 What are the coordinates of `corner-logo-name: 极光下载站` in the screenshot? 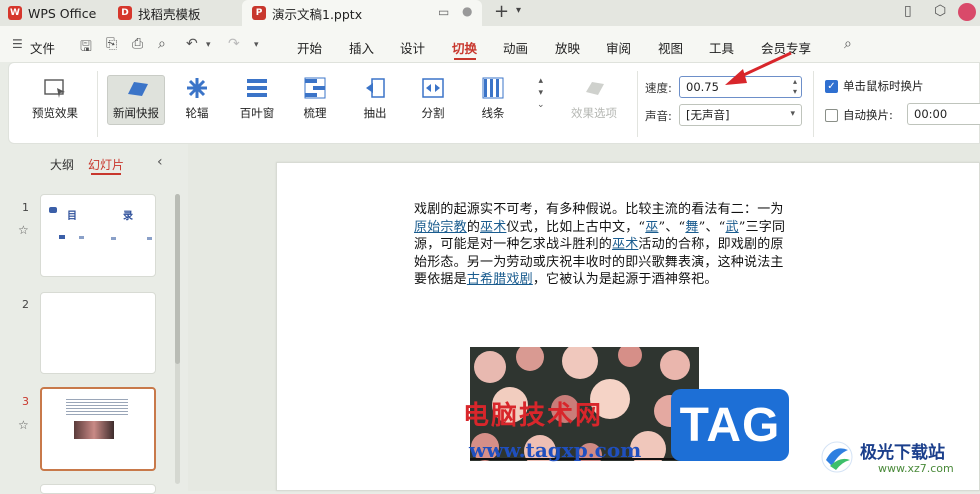 It's located at (902, 453).